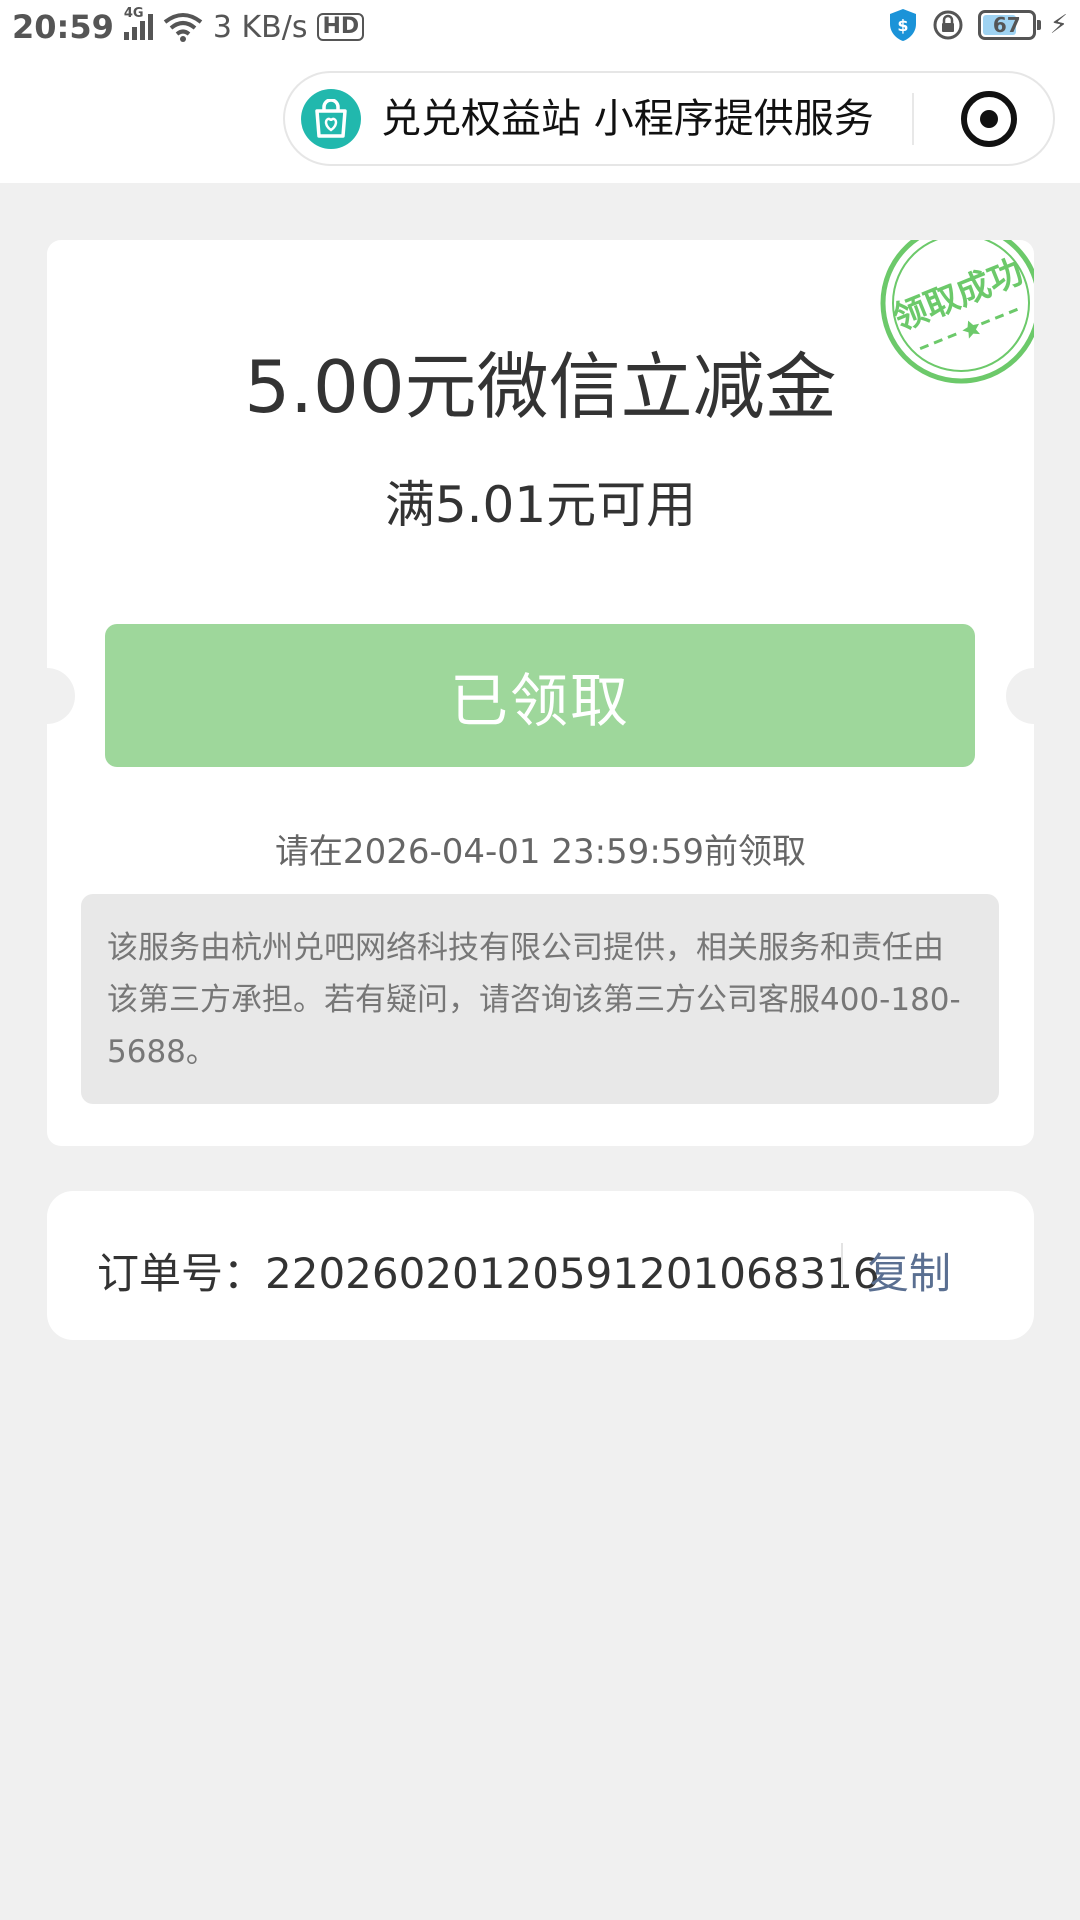  I want to click on wifi-icon, so click(183, 27).